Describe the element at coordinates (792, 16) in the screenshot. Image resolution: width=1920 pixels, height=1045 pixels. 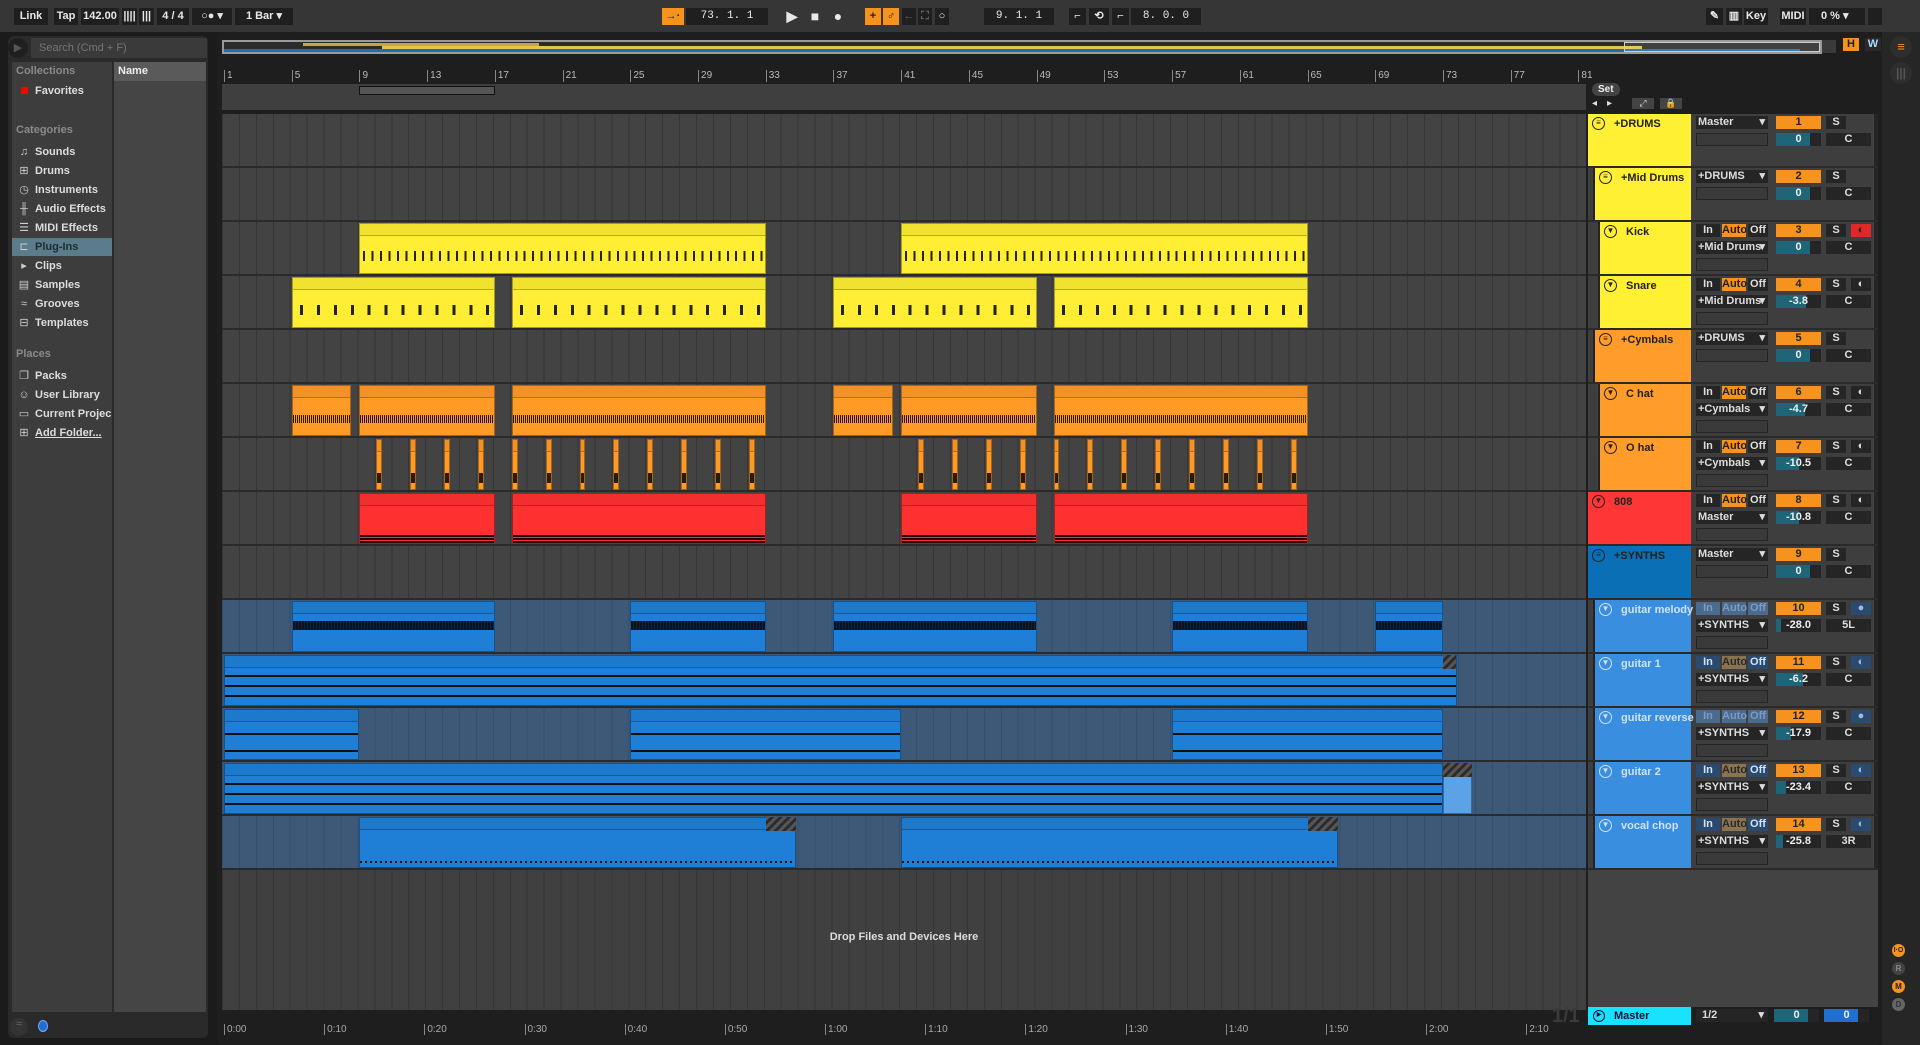
I see `play-button: ▶` at that location.